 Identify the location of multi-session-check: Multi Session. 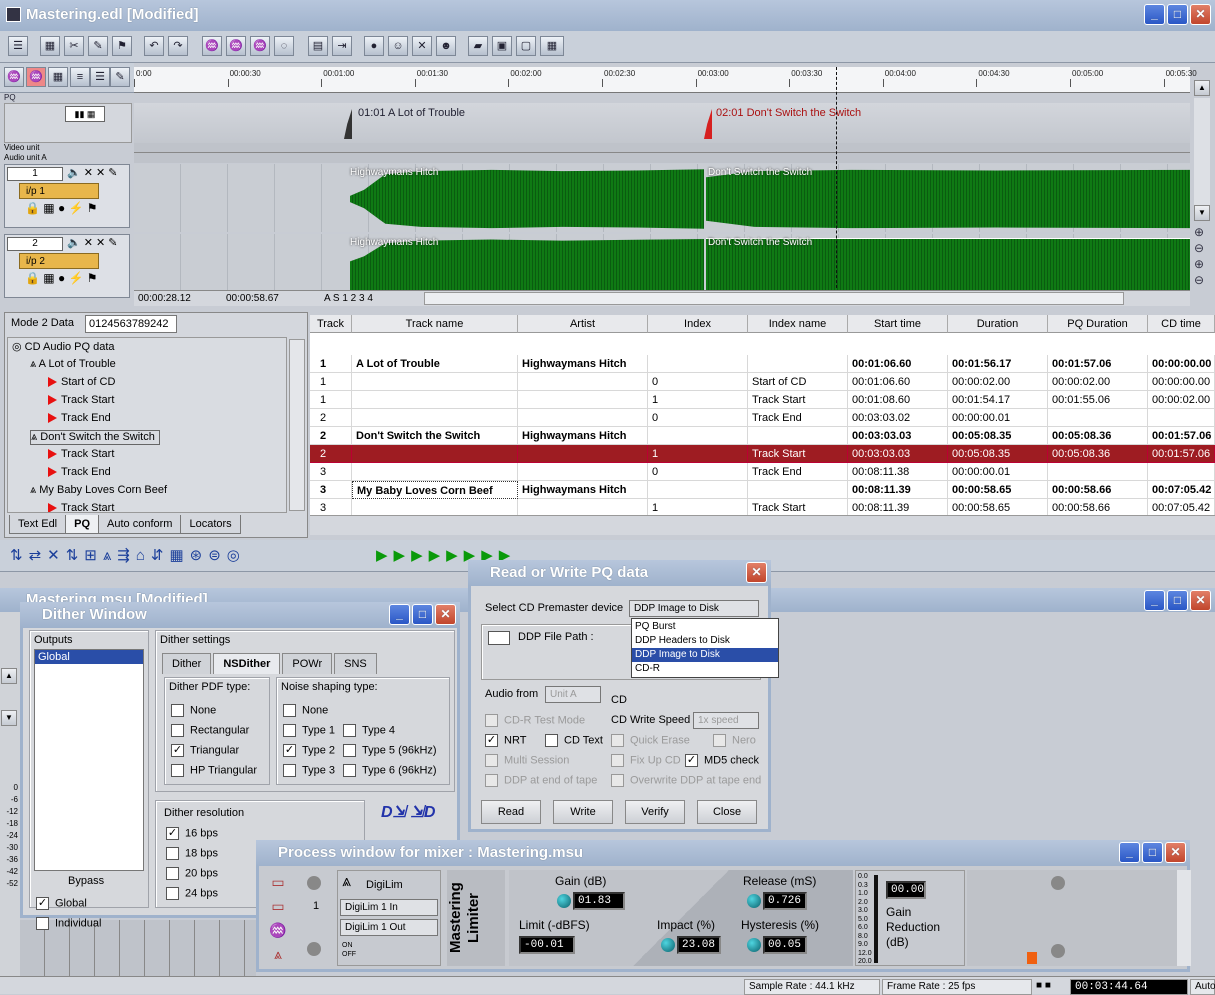
(527, 760).